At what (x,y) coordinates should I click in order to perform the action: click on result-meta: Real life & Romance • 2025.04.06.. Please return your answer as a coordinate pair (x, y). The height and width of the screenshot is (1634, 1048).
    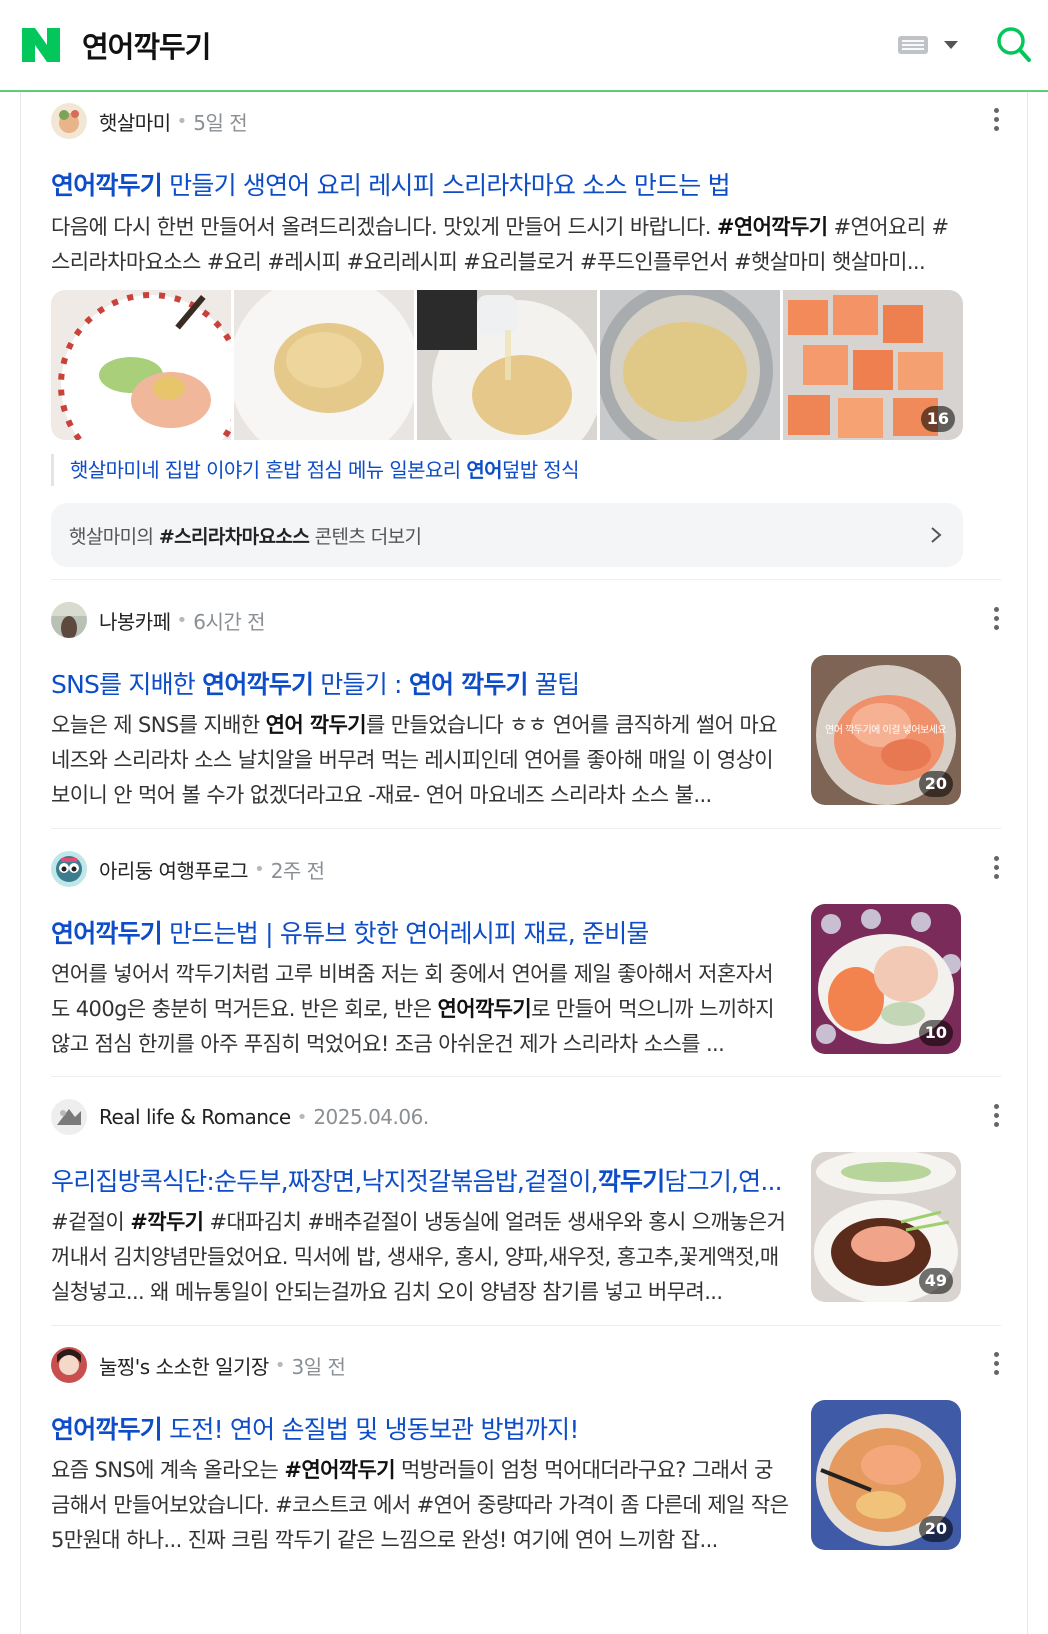
    Looking at the image, I should click on (240, 1117).